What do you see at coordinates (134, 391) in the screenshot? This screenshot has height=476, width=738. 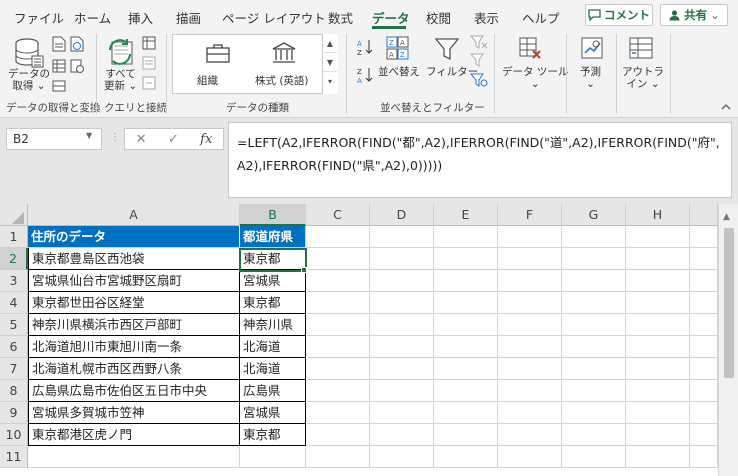 I see `address-cell: 広島県広島市佐伯区五日市中央` at bounding box center [134, 391].